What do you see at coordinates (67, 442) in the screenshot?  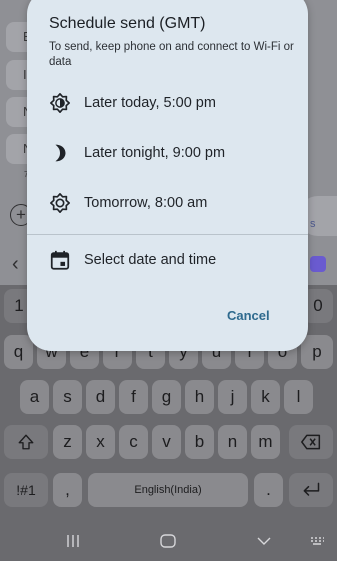 I see `key-z: z` at bounding box center [67, 442].